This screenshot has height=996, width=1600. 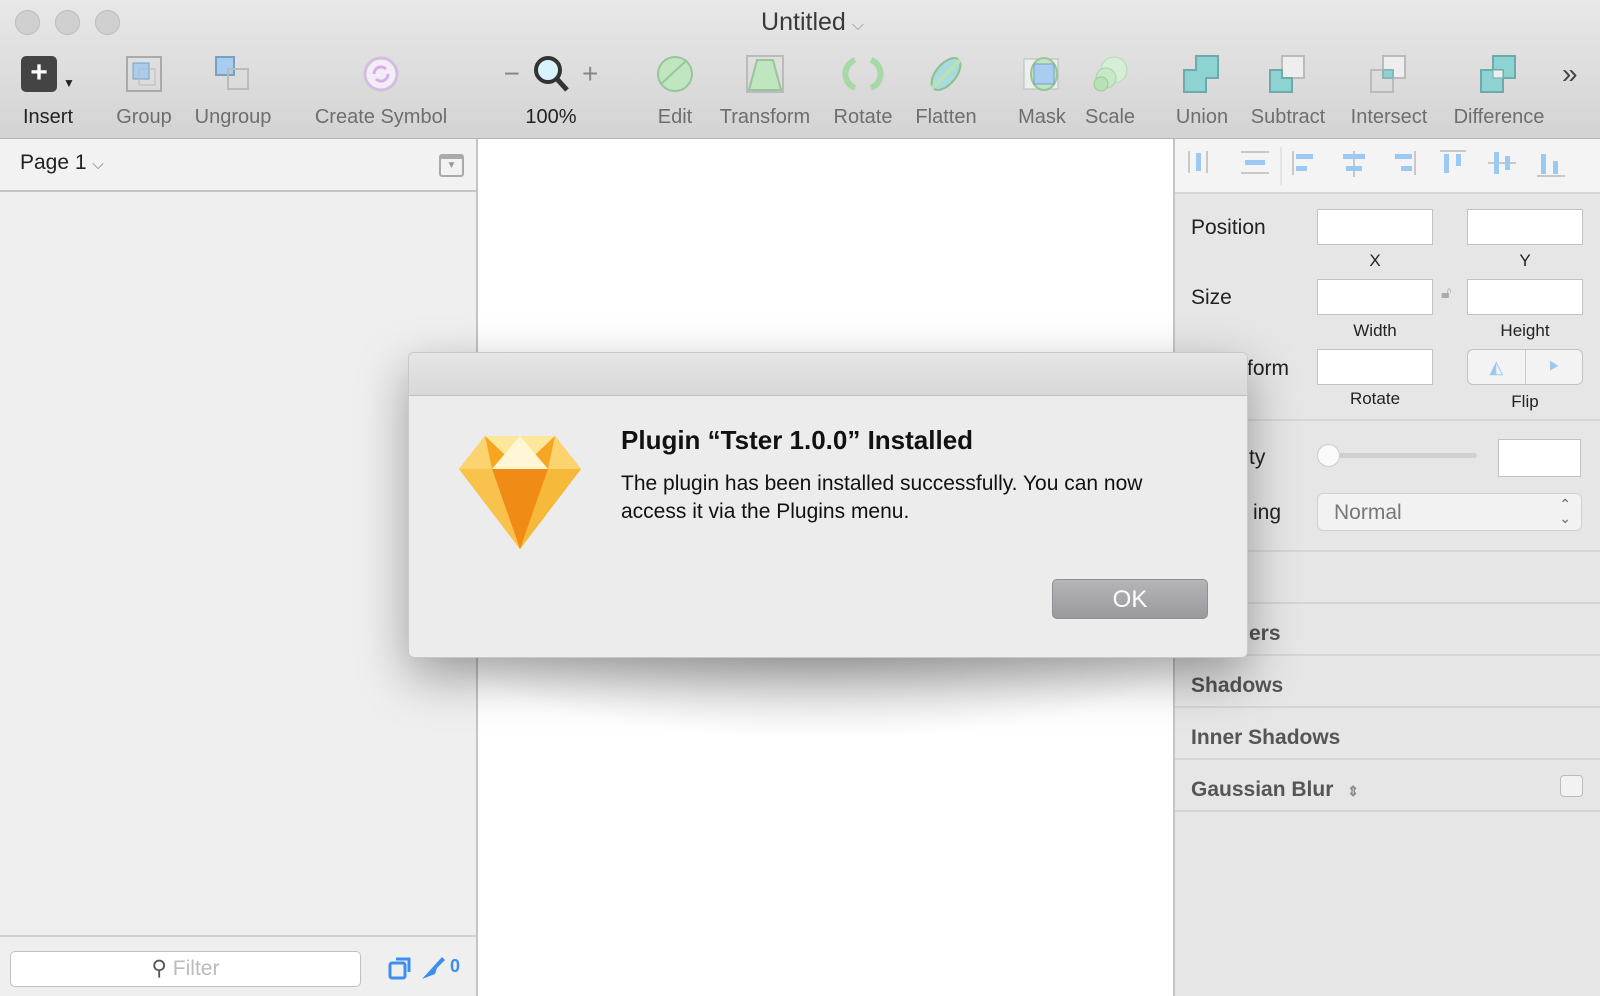 What do you see at coordinates (520, 492) in the screenshot?
I see `sketch-logo-icon` at bounding box center [520, 492].